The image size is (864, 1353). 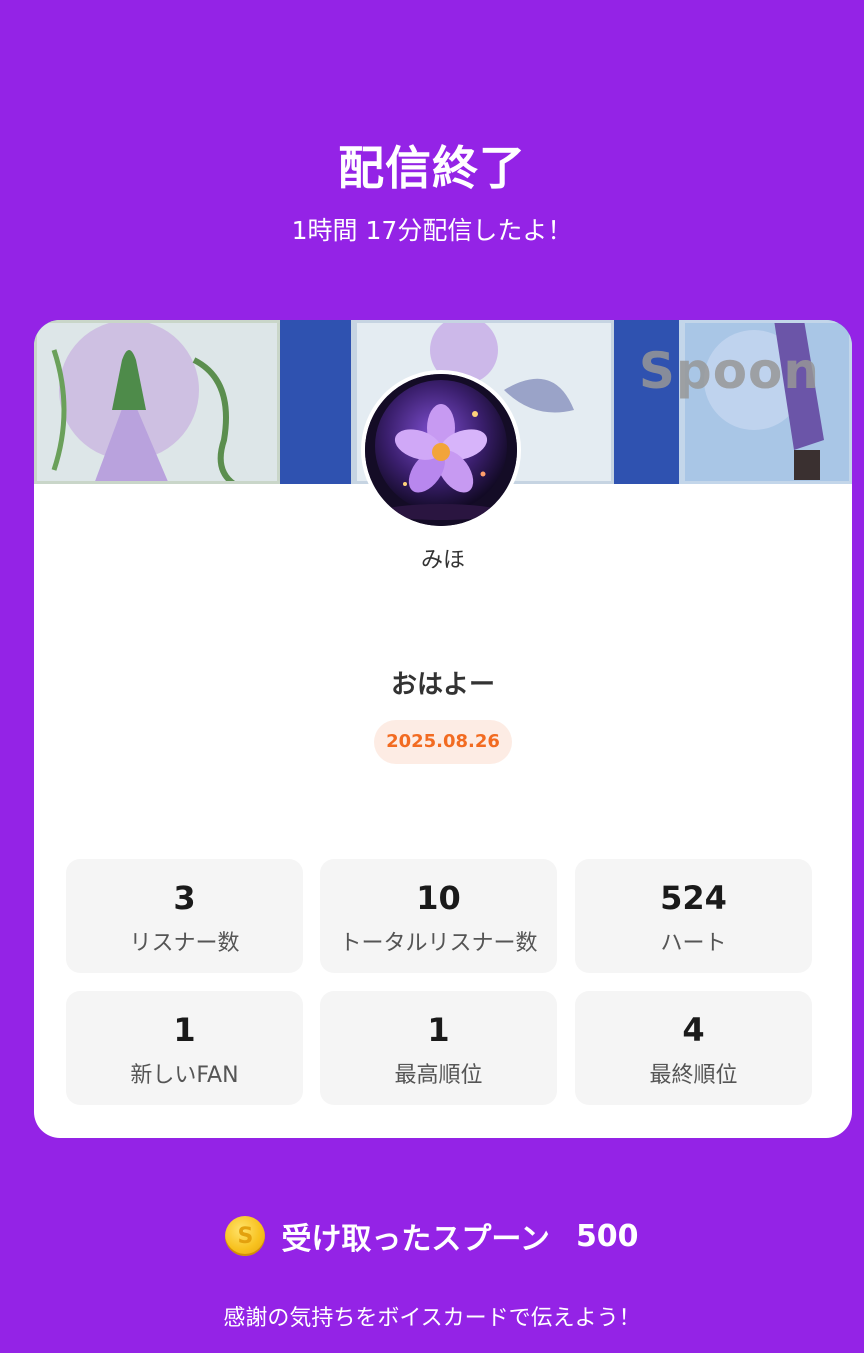 I want to click on stat-value: 10, so click(x=438, y=898).